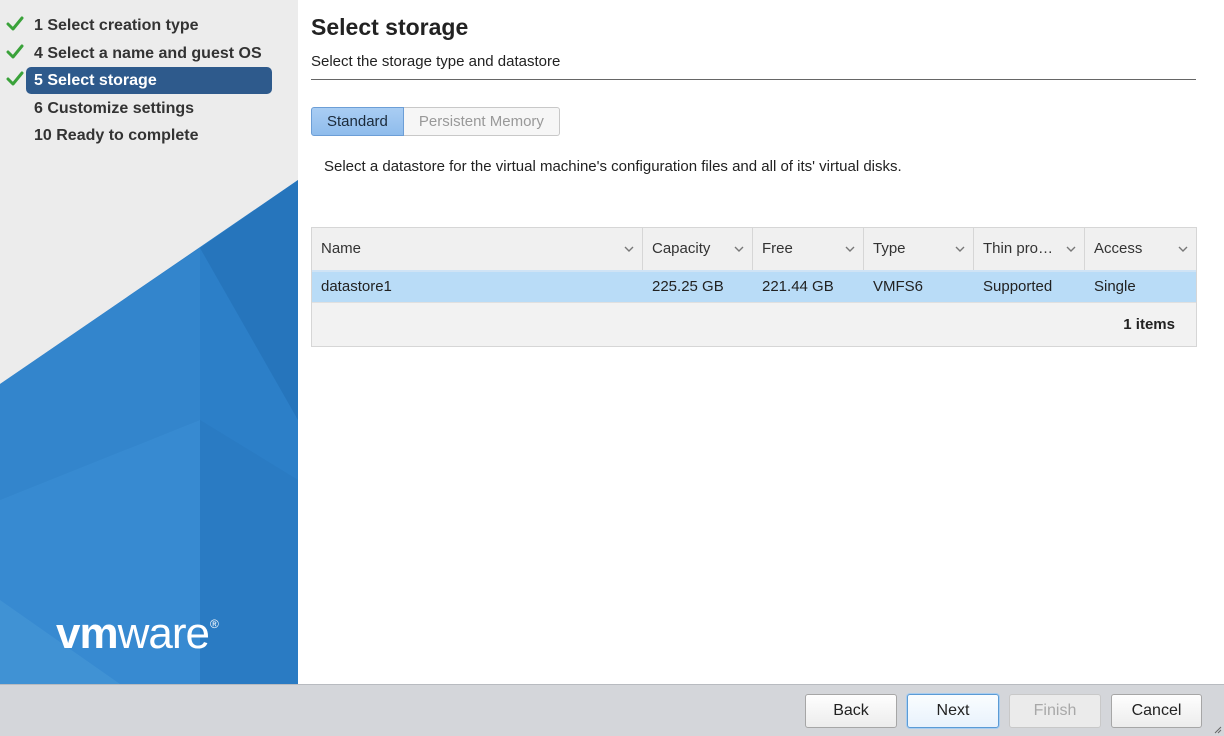 This screenshot has height=736, width=1224. Describe the element at coordinates (612, 710) in the screenshot. I see `wizard-footer: Back Next Finish Cancel` at that location.